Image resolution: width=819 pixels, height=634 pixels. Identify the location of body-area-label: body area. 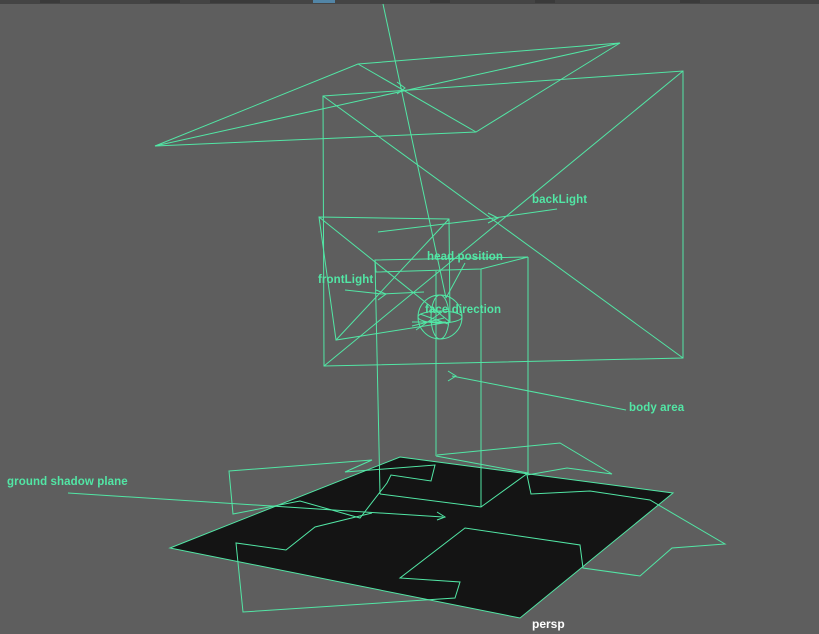
(656, 408).